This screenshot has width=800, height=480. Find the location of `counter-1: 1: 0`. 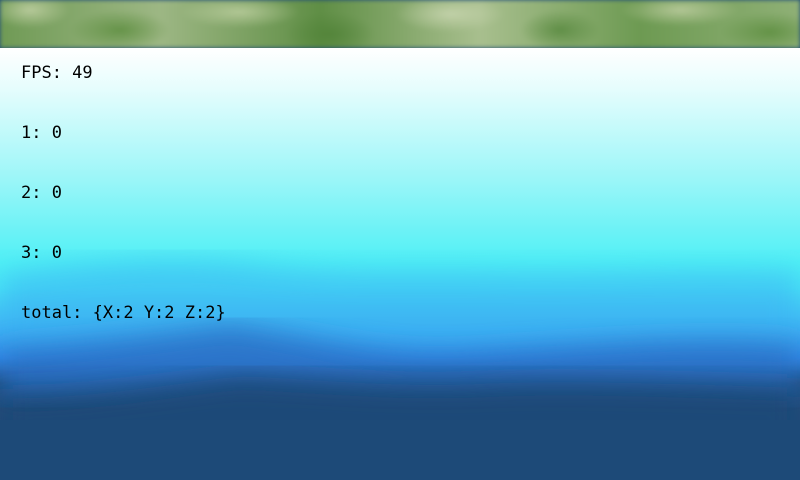

counter-1: 1: 0 is located at coordinates (41, 133).